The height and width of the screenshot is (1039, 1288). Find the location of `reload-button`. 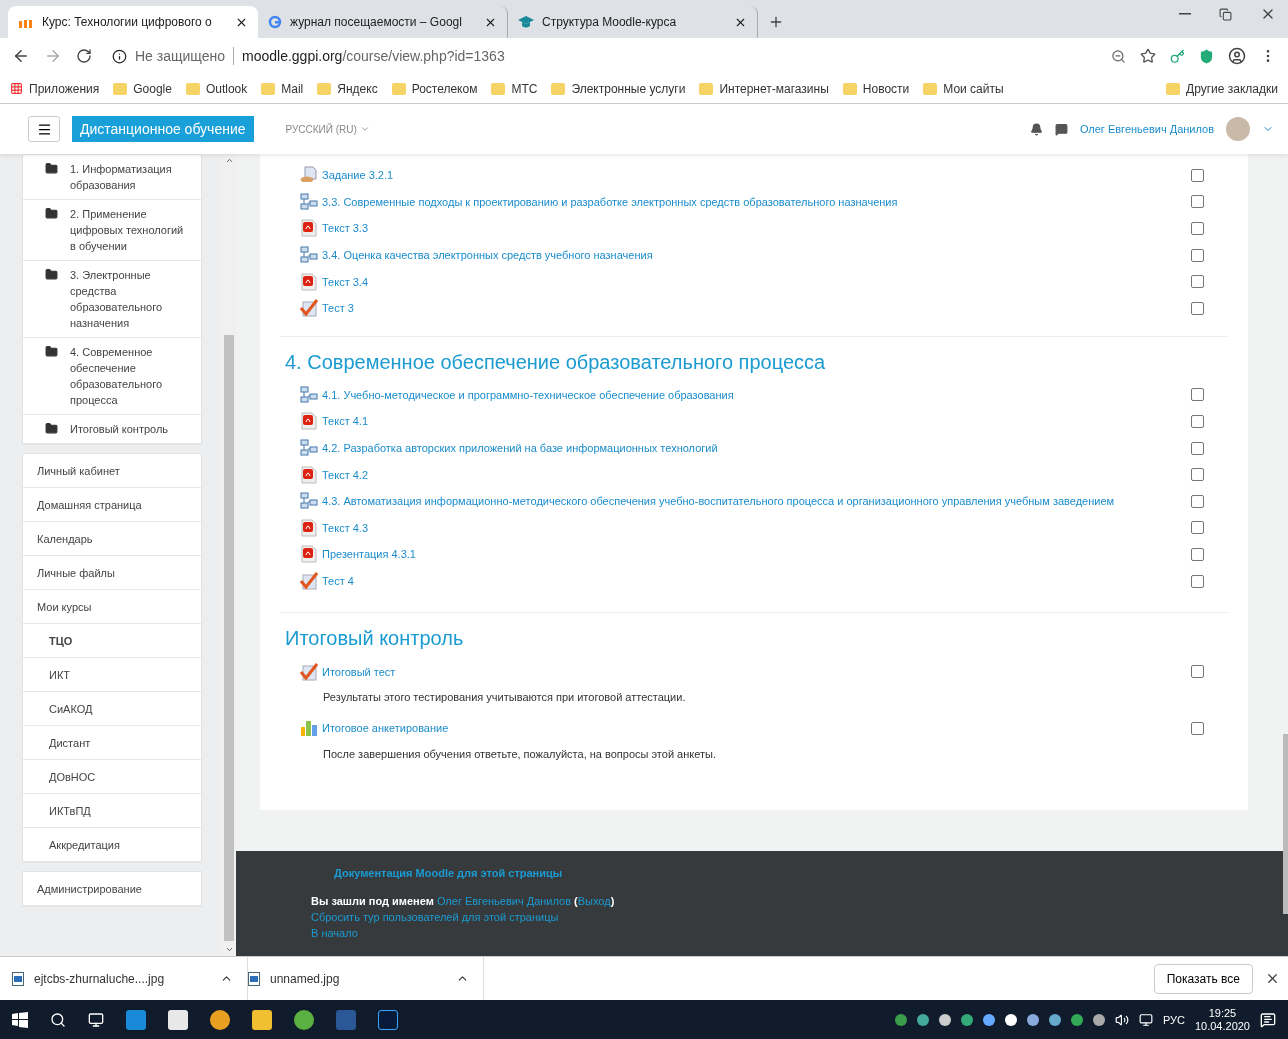

reload-button is located at coordinates (84, 56).